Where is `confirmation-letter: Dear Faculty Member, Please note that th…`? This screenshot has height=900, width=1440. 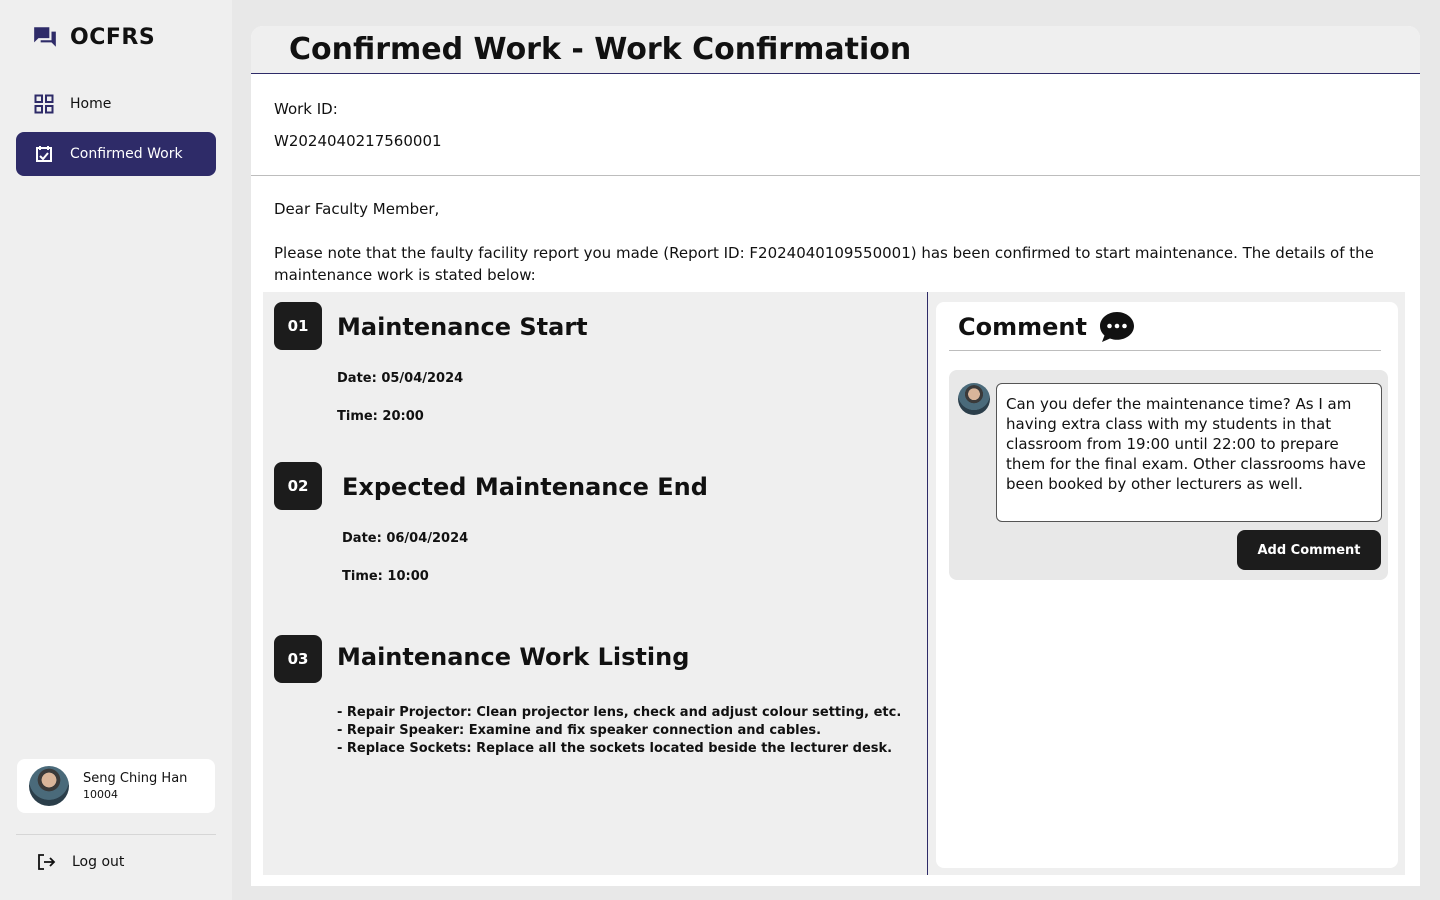
confirmation-letter: Dear Faculty Member, Please note that th… is located at coordinates (835, 231).